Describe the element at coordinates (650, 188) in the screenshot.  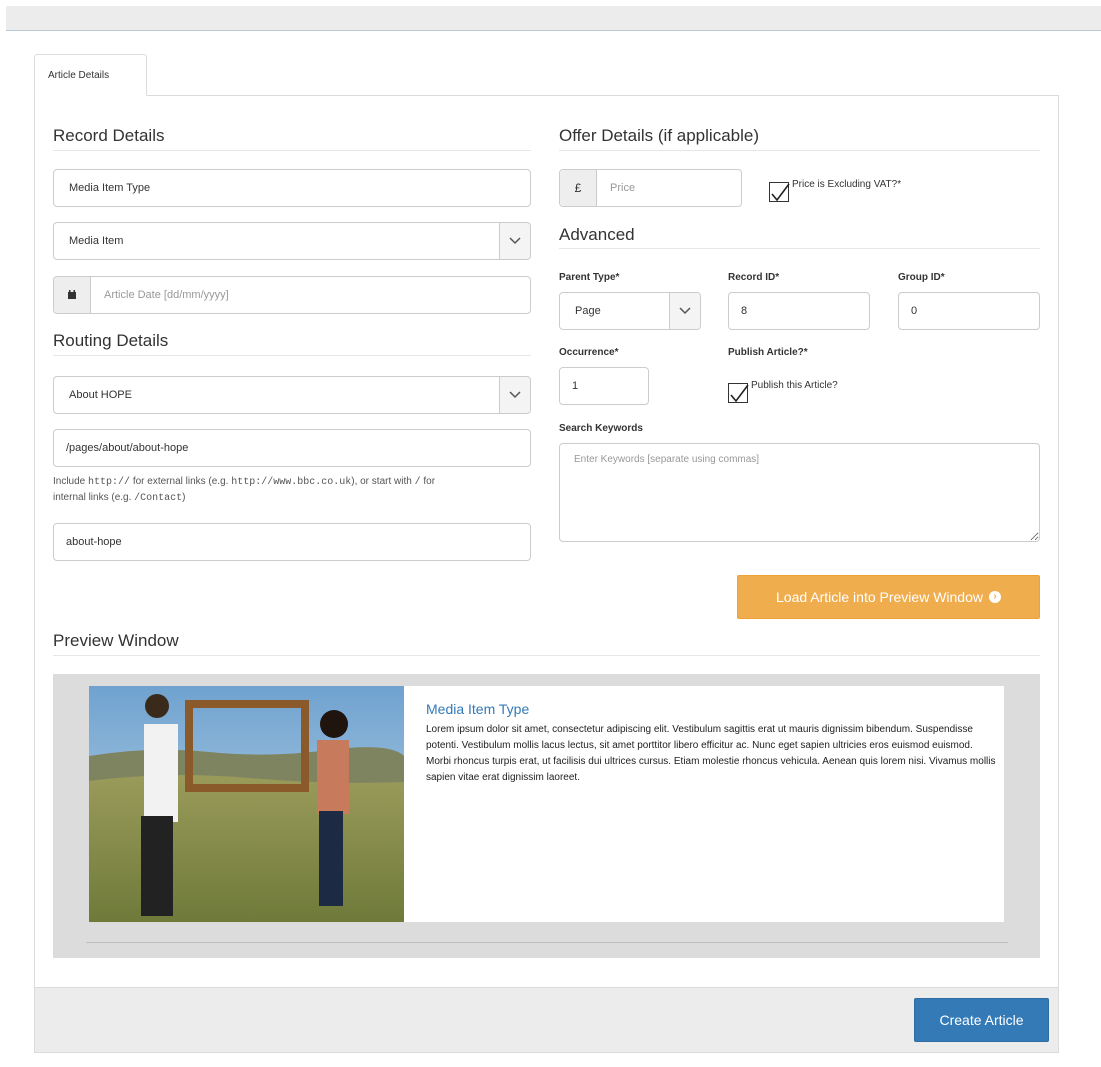
I see `price-input: £ Price` at that location.